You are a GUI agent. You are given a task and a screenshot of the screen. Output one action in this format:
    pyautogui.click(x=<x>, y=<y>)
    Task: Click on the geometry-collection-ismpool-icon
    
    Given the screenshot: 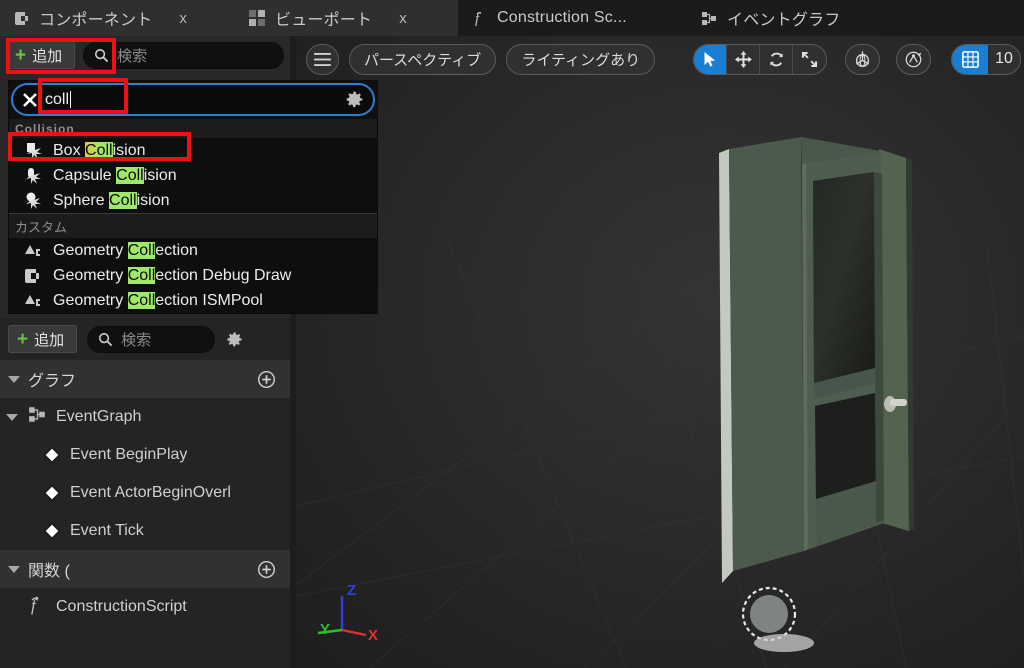 What is the action you would take?
    pyautogui.click(x=34, y=301)
    